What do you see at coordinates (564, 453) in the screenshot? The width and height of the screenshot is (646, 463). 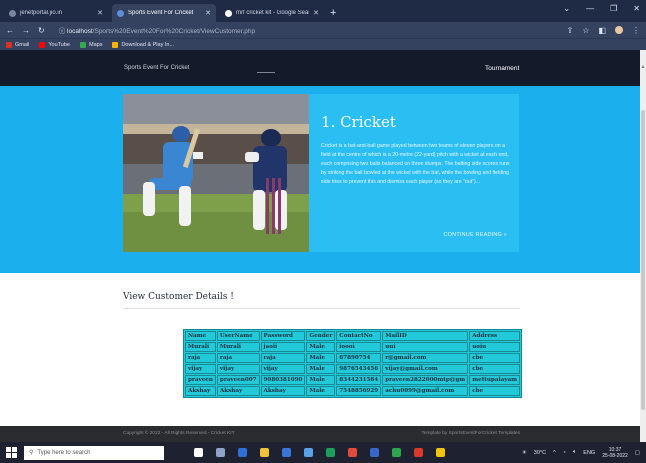 I see `network-icon: ◔` at bounding box center [564, 453].